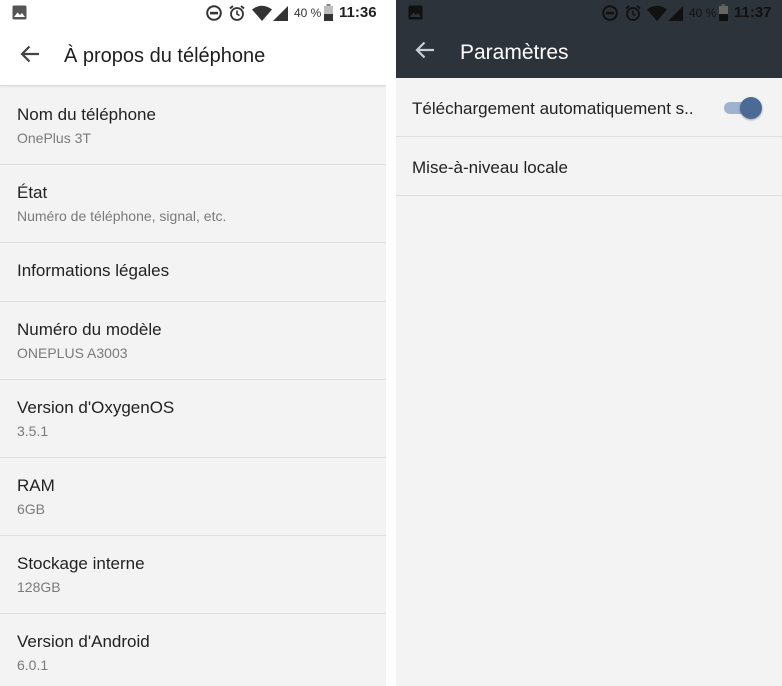 The height and width of the screenshot is (686, 782). Describe the element at coordinates (589, 52) in the screenshot. I see `app-toolbar: Paramètres` at that location.